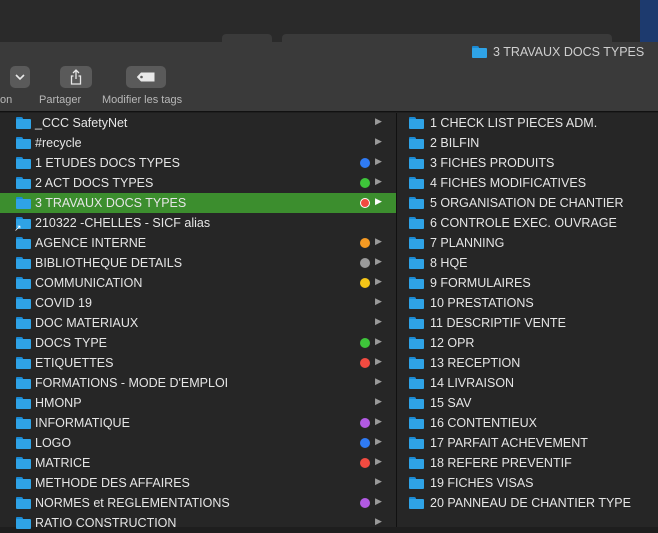  What do you see at coordinates (329, 21) in the screenshot?
I see `title-bar` at bounding box center [329, 21].